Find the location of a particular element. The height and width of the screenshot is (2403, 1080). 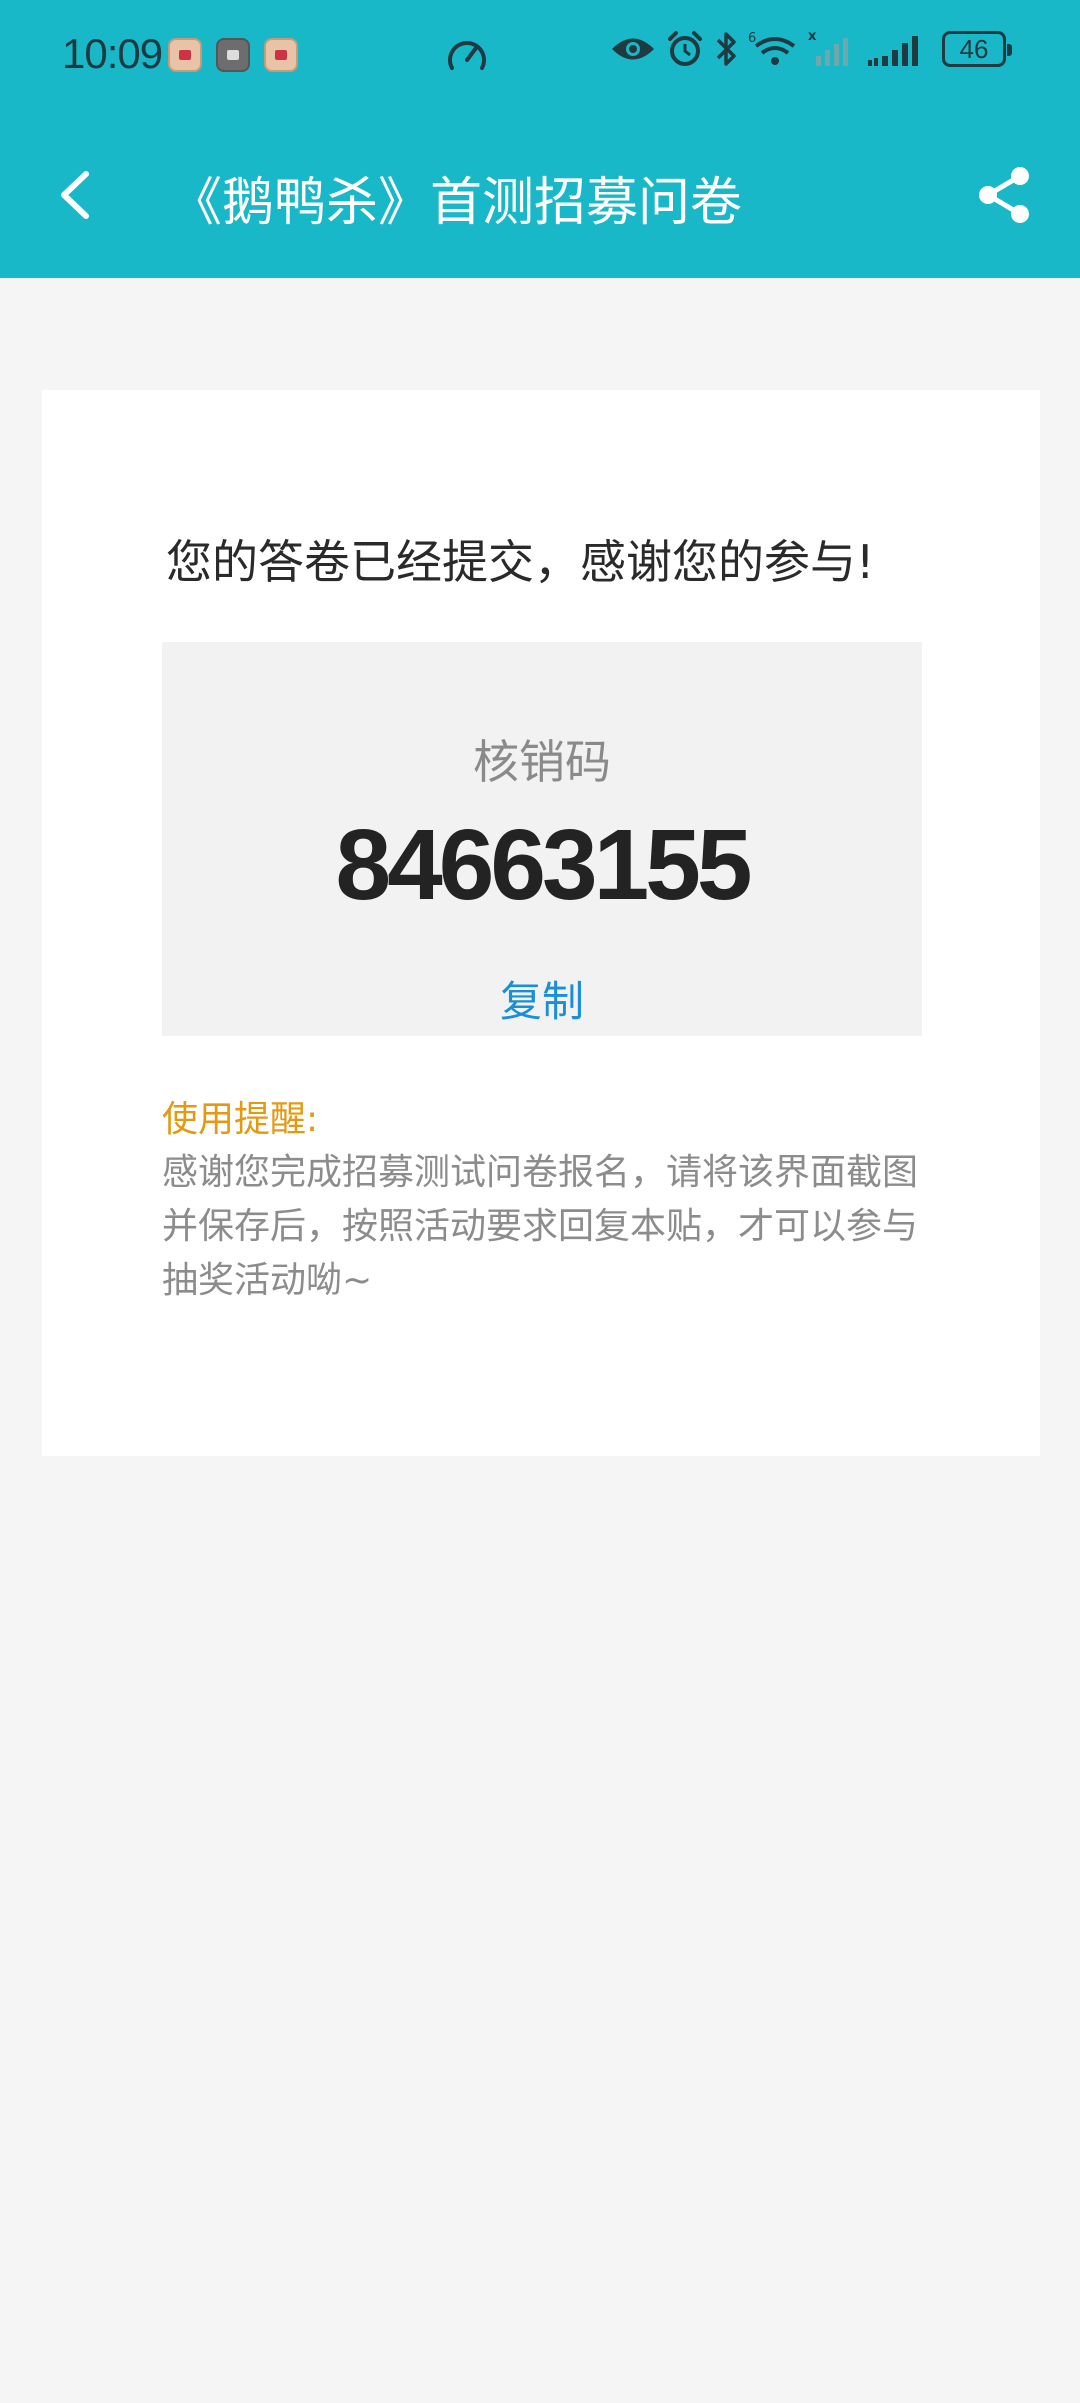

image-notification-icon is located at coordinates (233, 55).